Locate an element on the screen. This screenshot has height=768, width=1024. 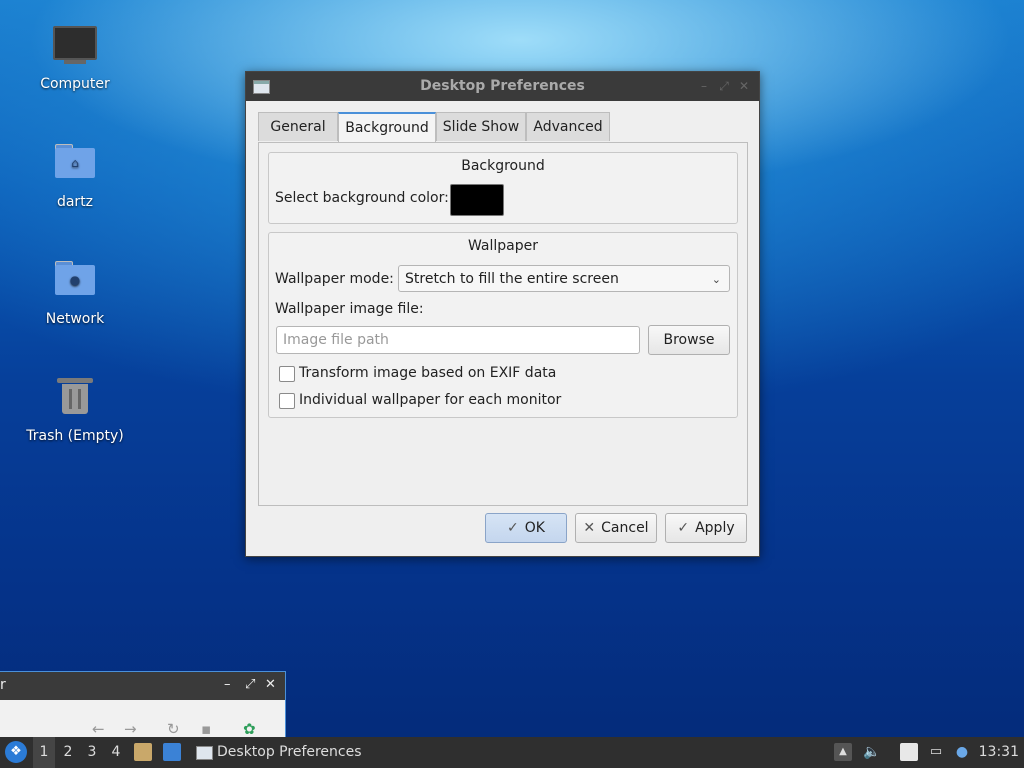
file-manager-launcher-icon is located at coordinates (143, 752).